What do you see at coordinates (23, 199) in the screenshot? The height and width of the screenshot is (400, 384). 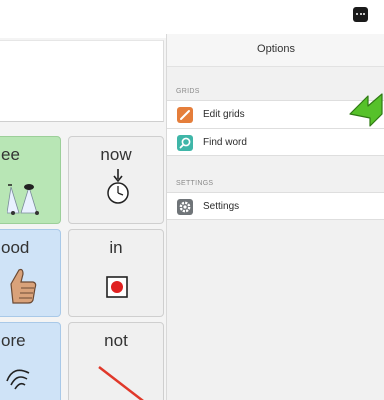 I see `eyes-symbol` at bounding box center [23, 199].